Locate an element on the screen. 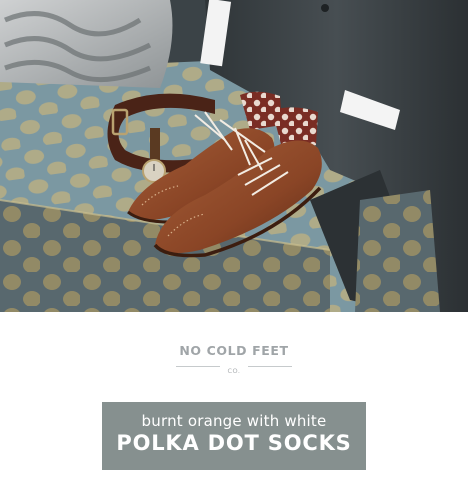 This screenshot has width=468, height=488. banner-subtitle: burnt orange with white is located at coordinates (234, 421).